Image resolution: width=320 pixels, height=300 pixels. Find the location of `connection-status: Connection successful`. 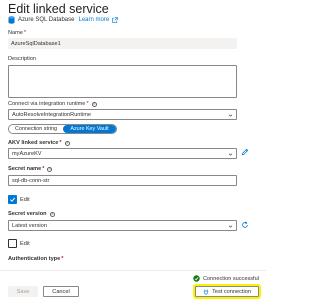

connection-status: Connection successful is located at coordinates (226, 278).